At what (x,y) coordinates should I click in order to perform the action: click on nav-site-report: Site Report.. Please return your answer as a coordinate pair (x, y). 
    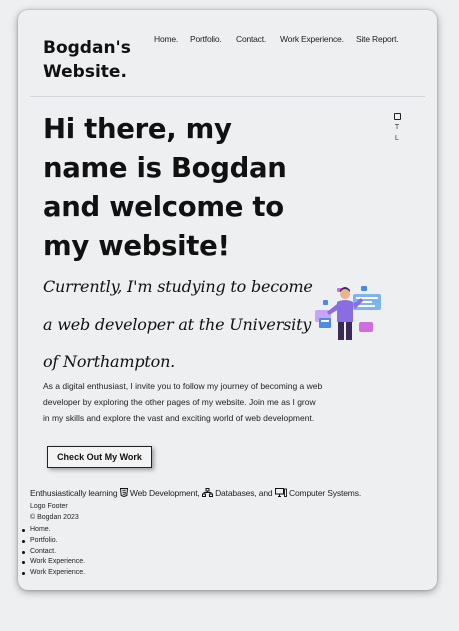
    Looking at the image, I should click on (377, 39).